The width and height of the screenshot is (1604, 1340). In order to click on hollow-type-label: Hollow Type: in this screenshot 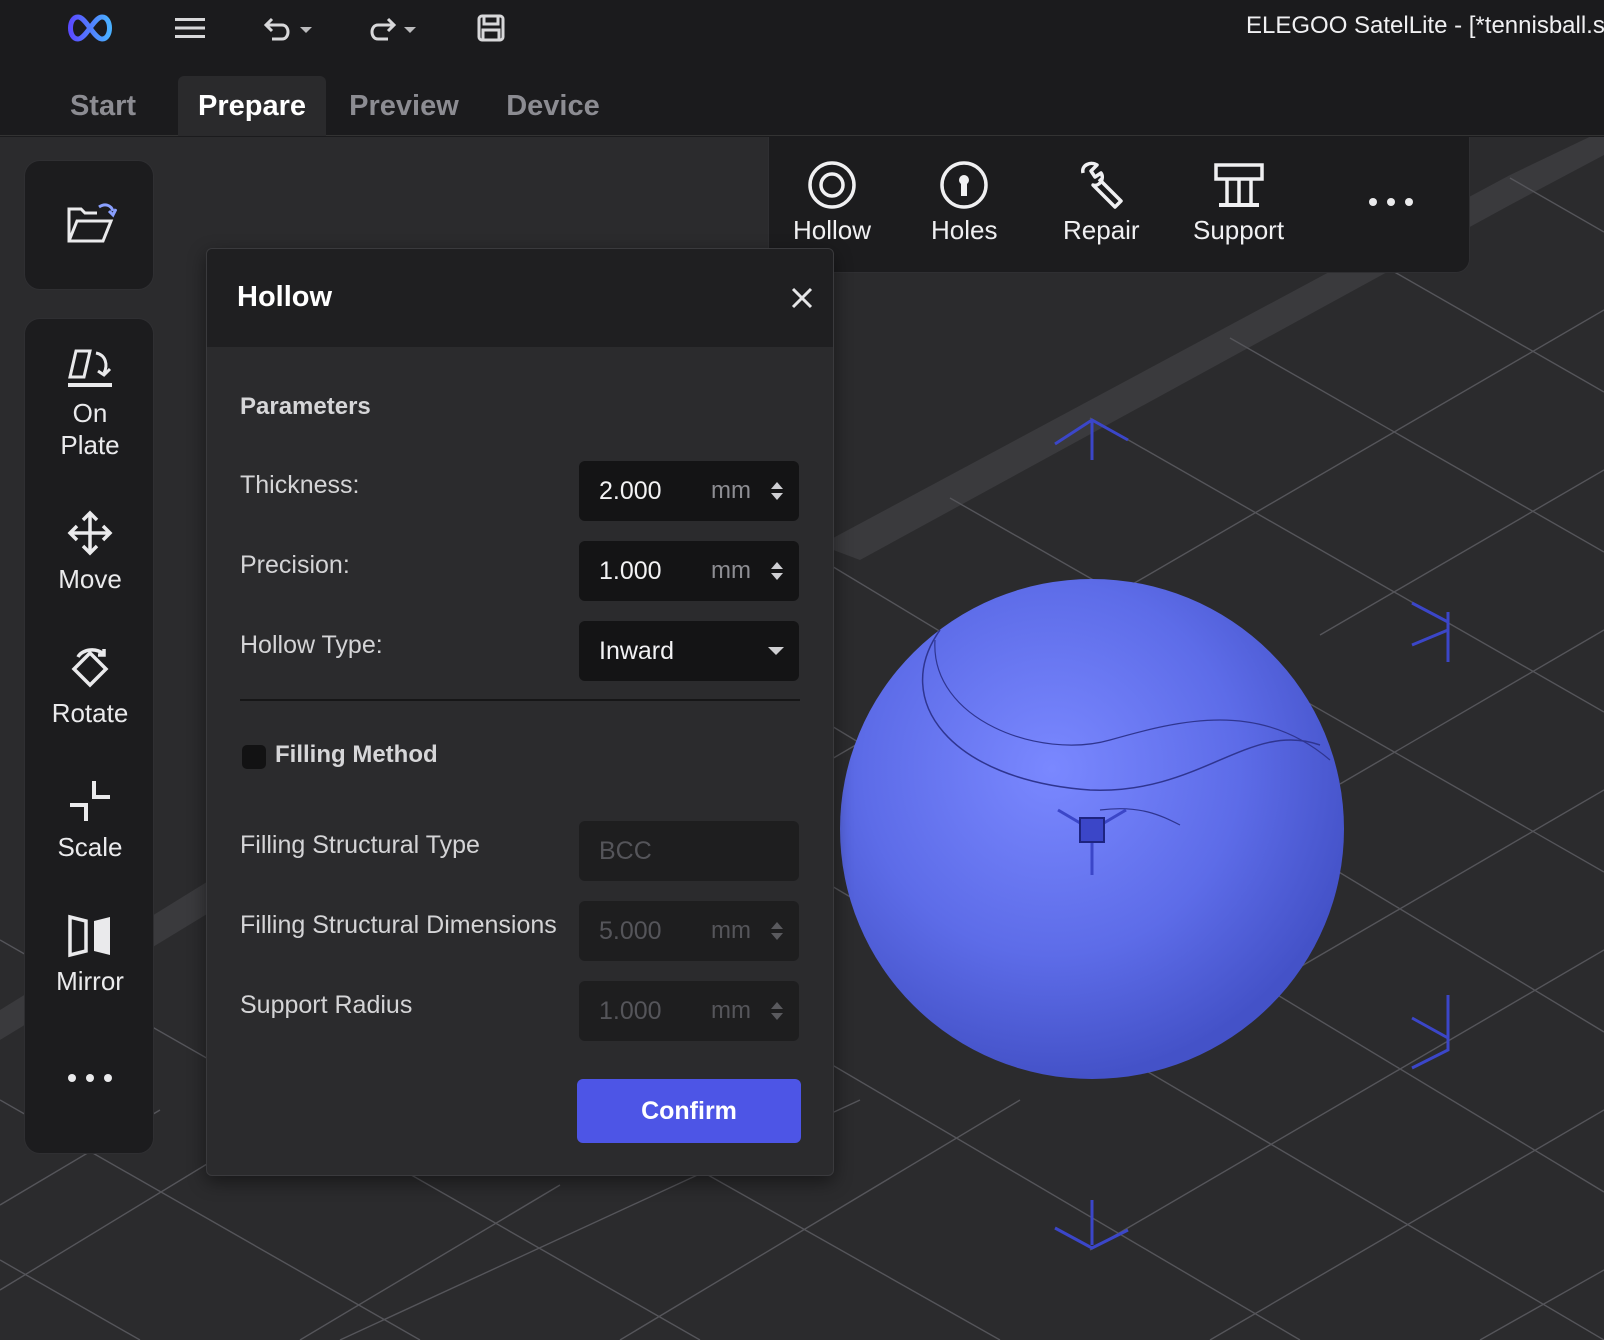, I will do `click(311, 645)`.